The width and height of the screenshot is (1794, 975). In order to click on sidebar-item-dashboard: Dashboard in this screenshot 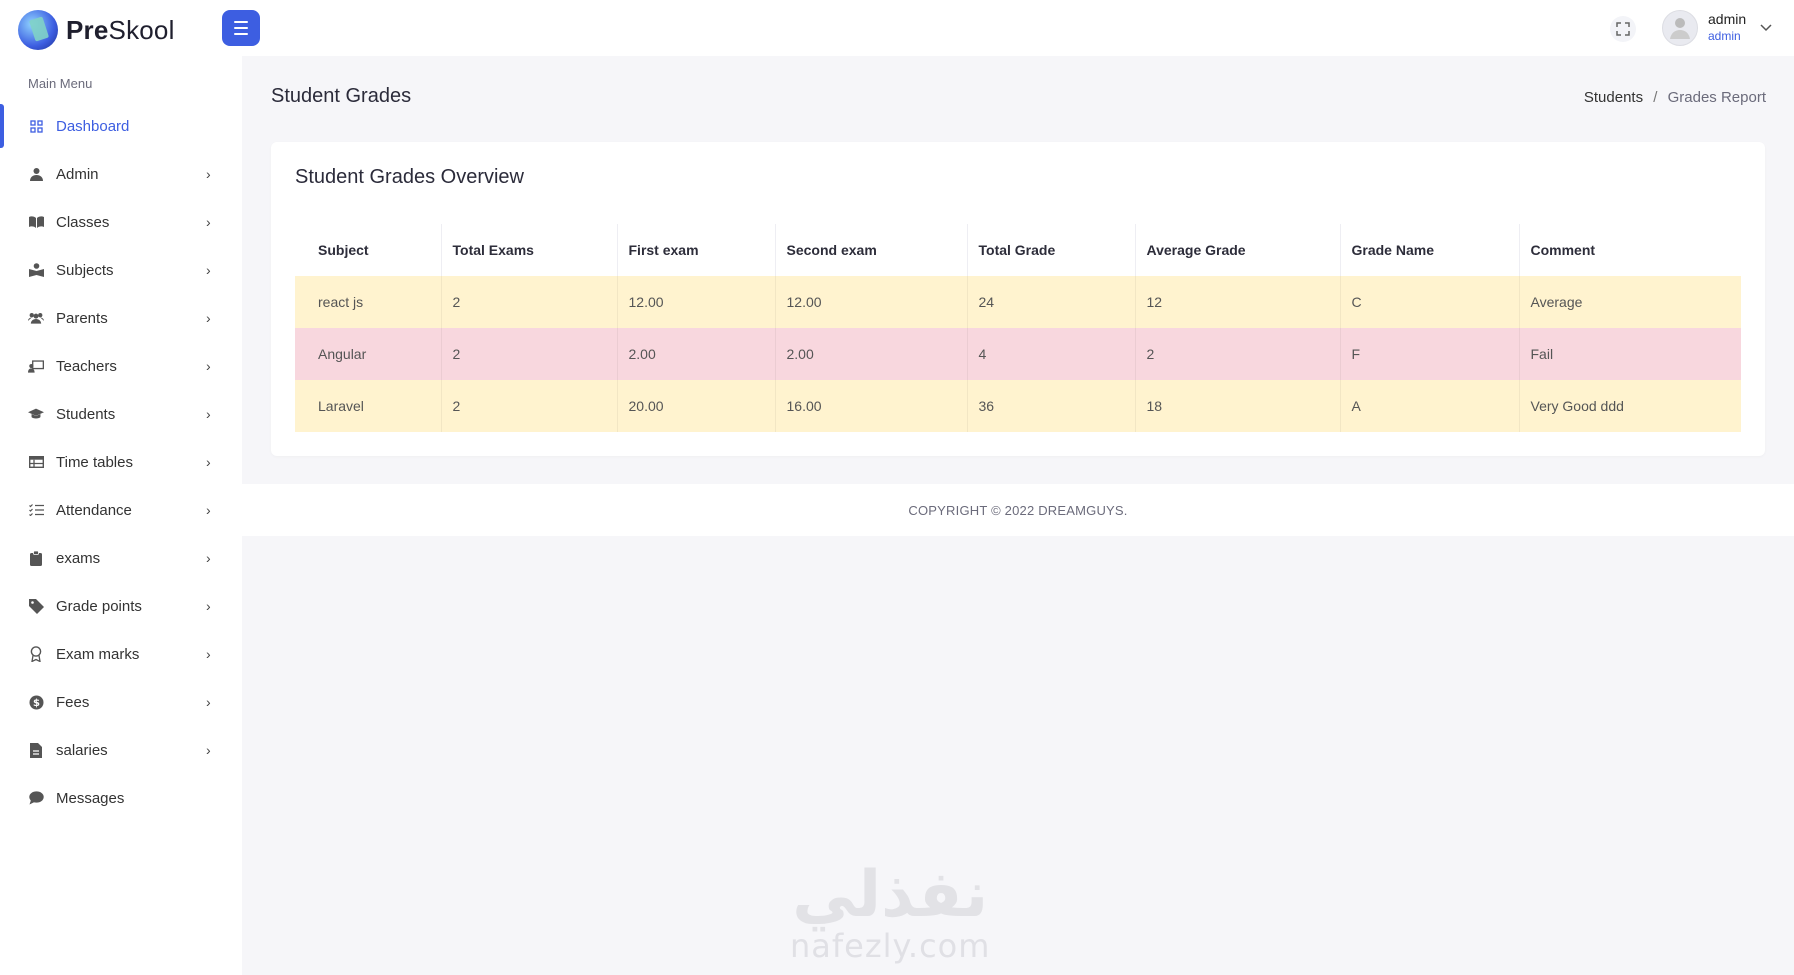, I will do `click(121, 126)`.